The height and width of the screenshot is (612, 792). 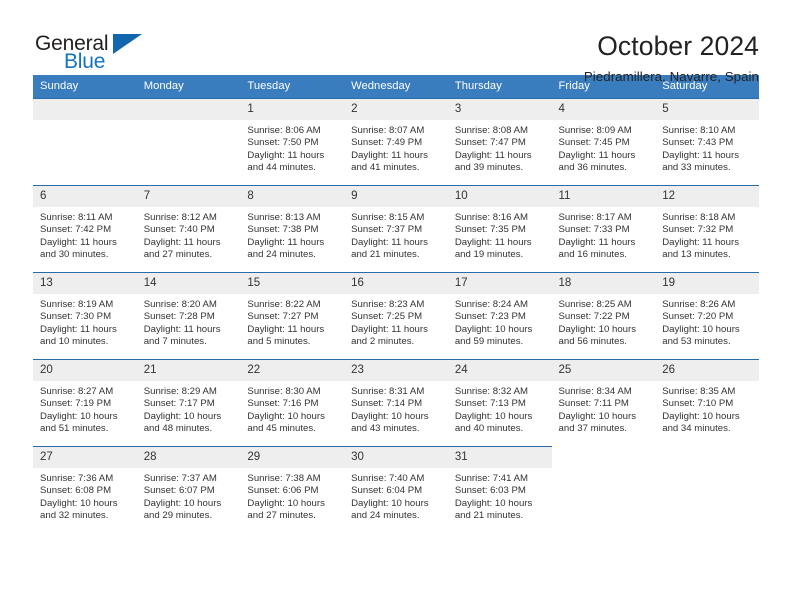 What do you see at coordinates (388, 130) in the screenshot?
I see `sunrise-text: Sunrise: 8:07 AM` at bounding box center [388, 130].